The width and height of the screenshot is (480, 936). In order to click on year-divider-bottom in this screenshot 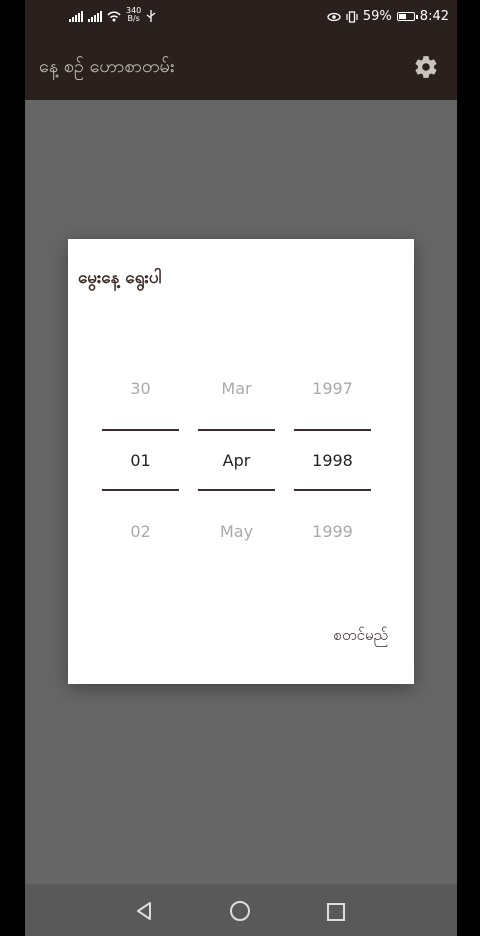, I will do `click(332, 490)`.